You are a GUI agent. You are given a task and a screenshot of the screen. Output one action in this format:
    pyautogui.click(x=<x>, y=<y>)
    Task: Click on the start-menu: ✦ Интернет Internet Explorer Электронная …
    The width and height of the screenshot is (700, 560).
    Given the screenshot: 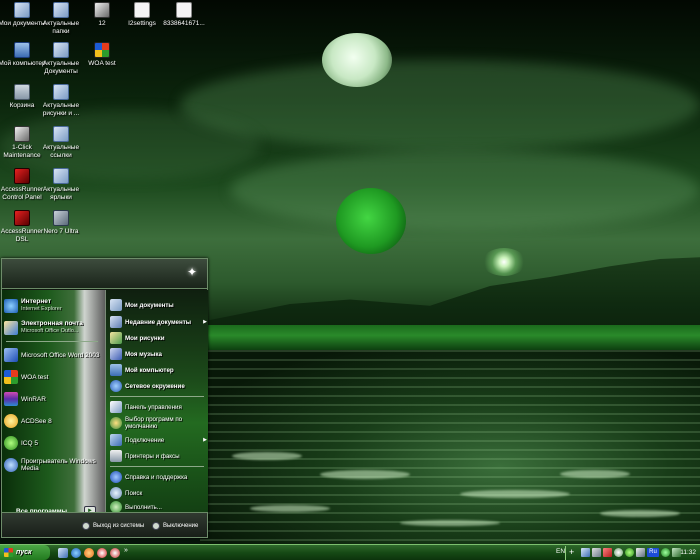 What is the action you would take?
    pyautogui.click(x=104, y=398)
    